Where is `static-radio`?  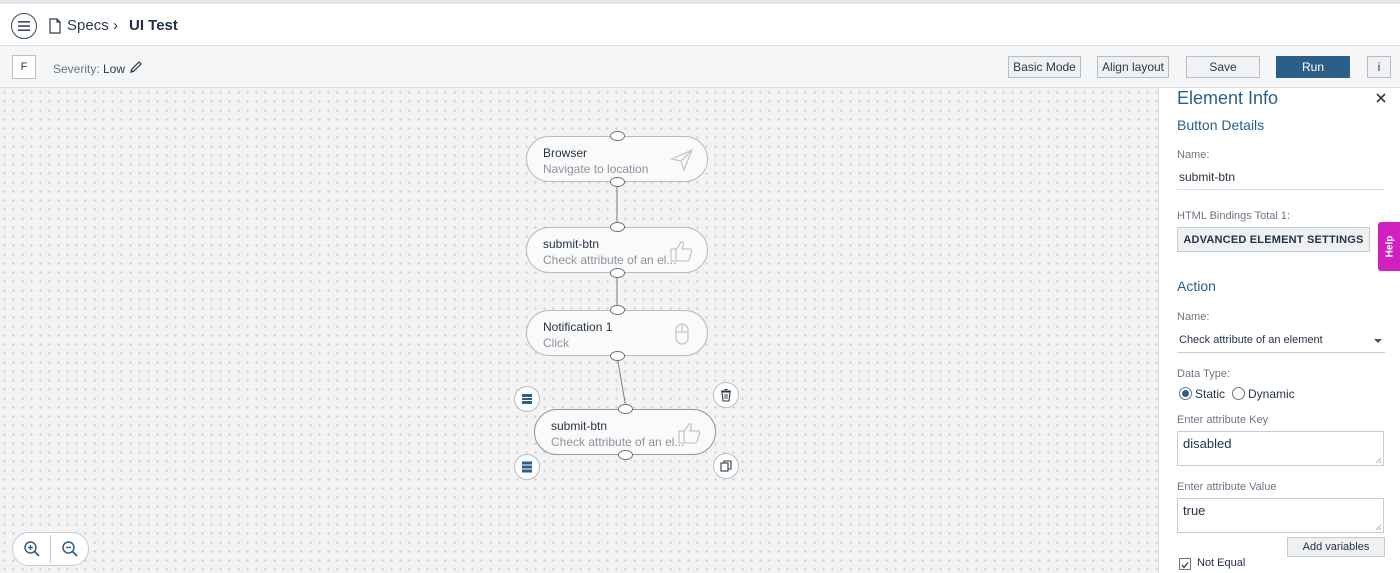
static-radio is located at coordinates (1185, 393).